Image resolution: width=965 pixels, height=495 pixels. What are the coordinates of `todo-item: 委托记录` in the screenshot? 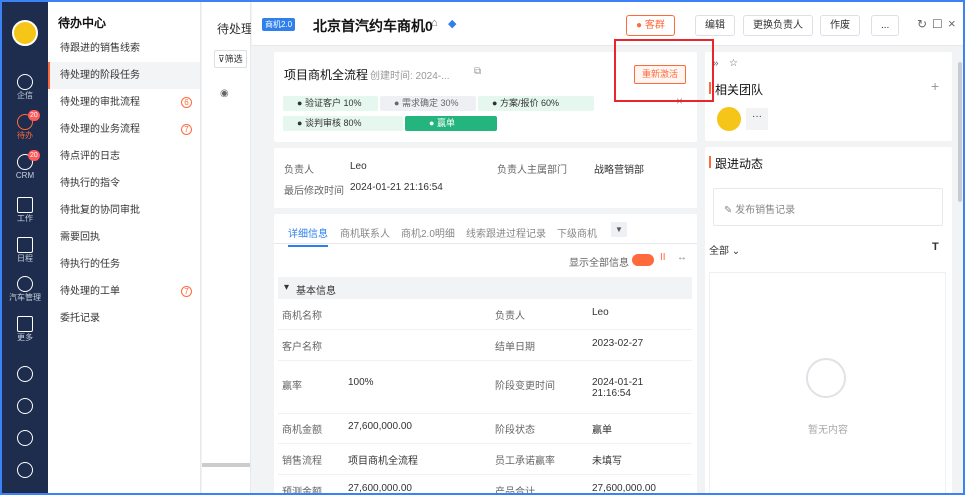 It's located at (124, 318).